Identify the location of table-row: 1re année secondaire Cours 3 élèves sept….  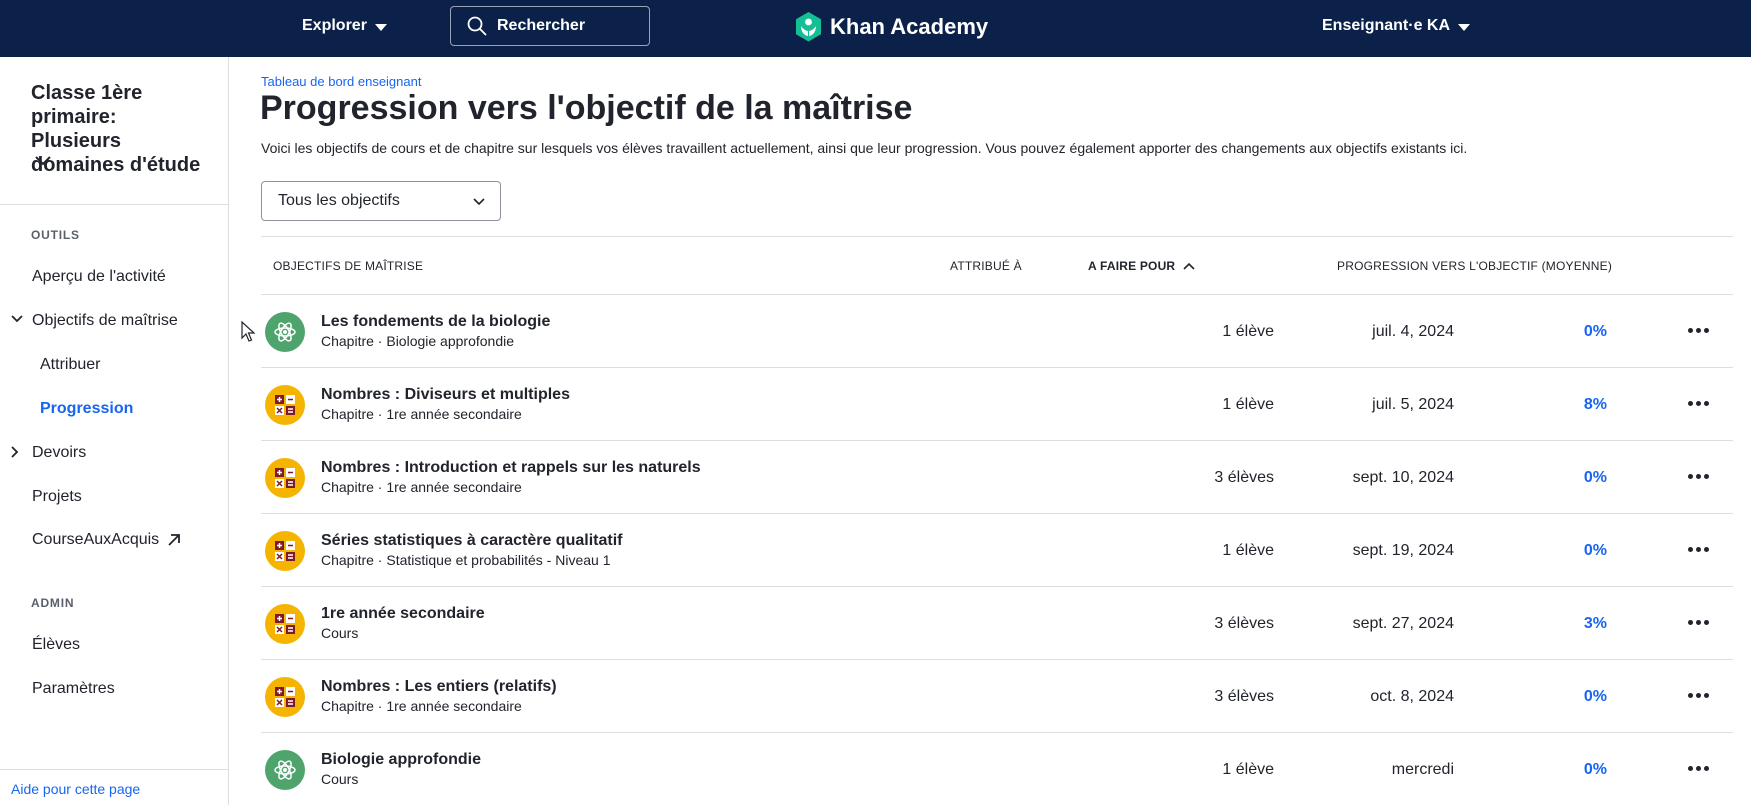
(997, 623).